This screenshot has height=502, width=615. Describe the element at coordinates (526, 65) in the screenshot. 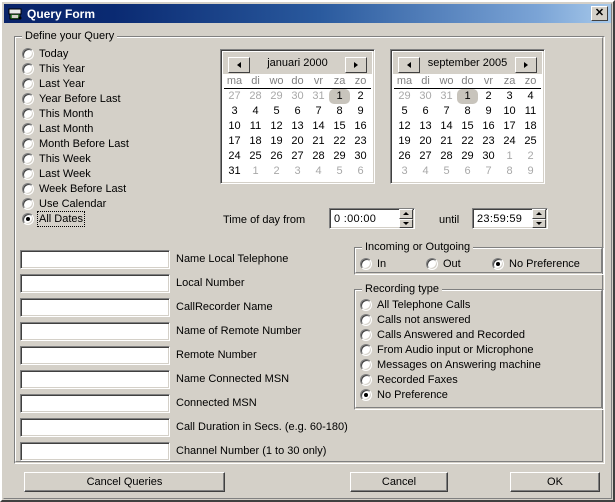

I see `end-calendar-next-month-button` at that location.